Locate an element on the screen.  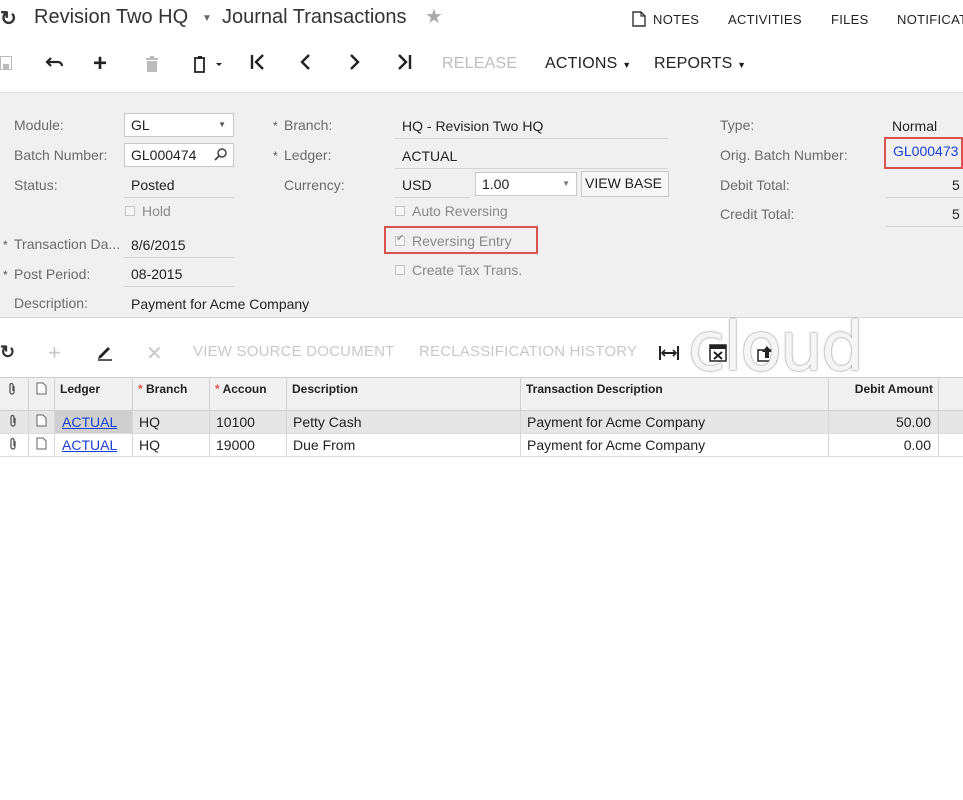
undo-icon is located at coordinates (55, 64).